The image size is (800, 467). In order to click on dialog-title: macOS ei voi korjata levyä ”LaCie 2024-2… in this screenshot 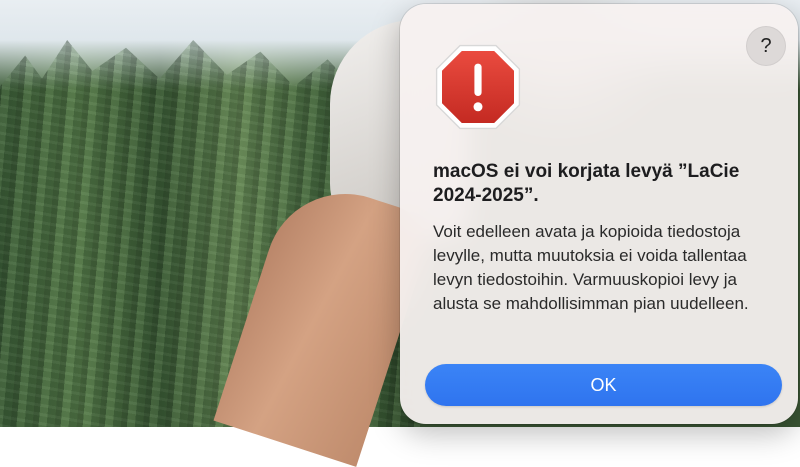, I will do `click(586, 183)`.